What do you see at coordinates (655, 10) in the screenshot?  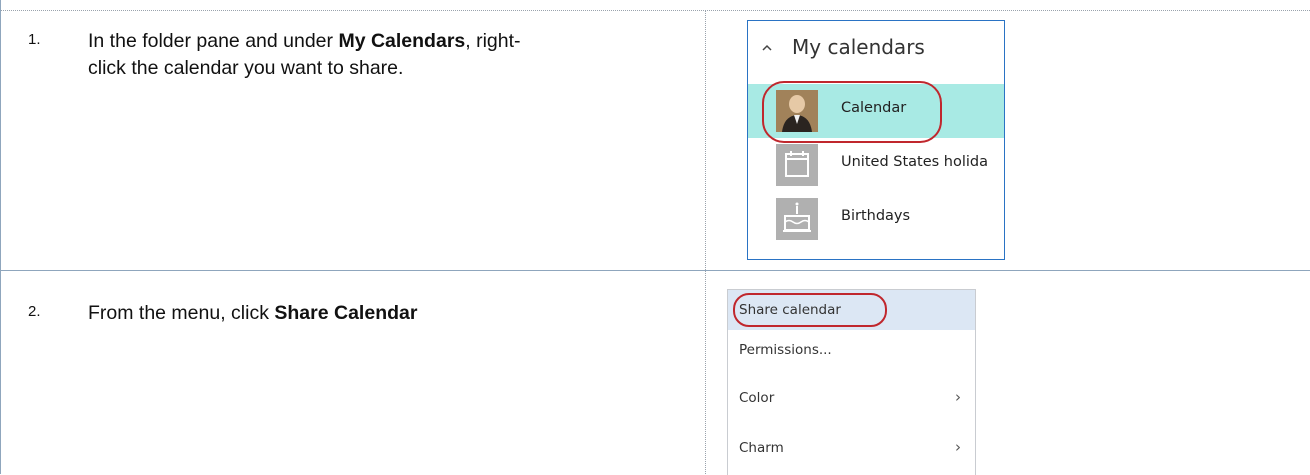 I see `table-top-border` at bounding box center [655, 10].